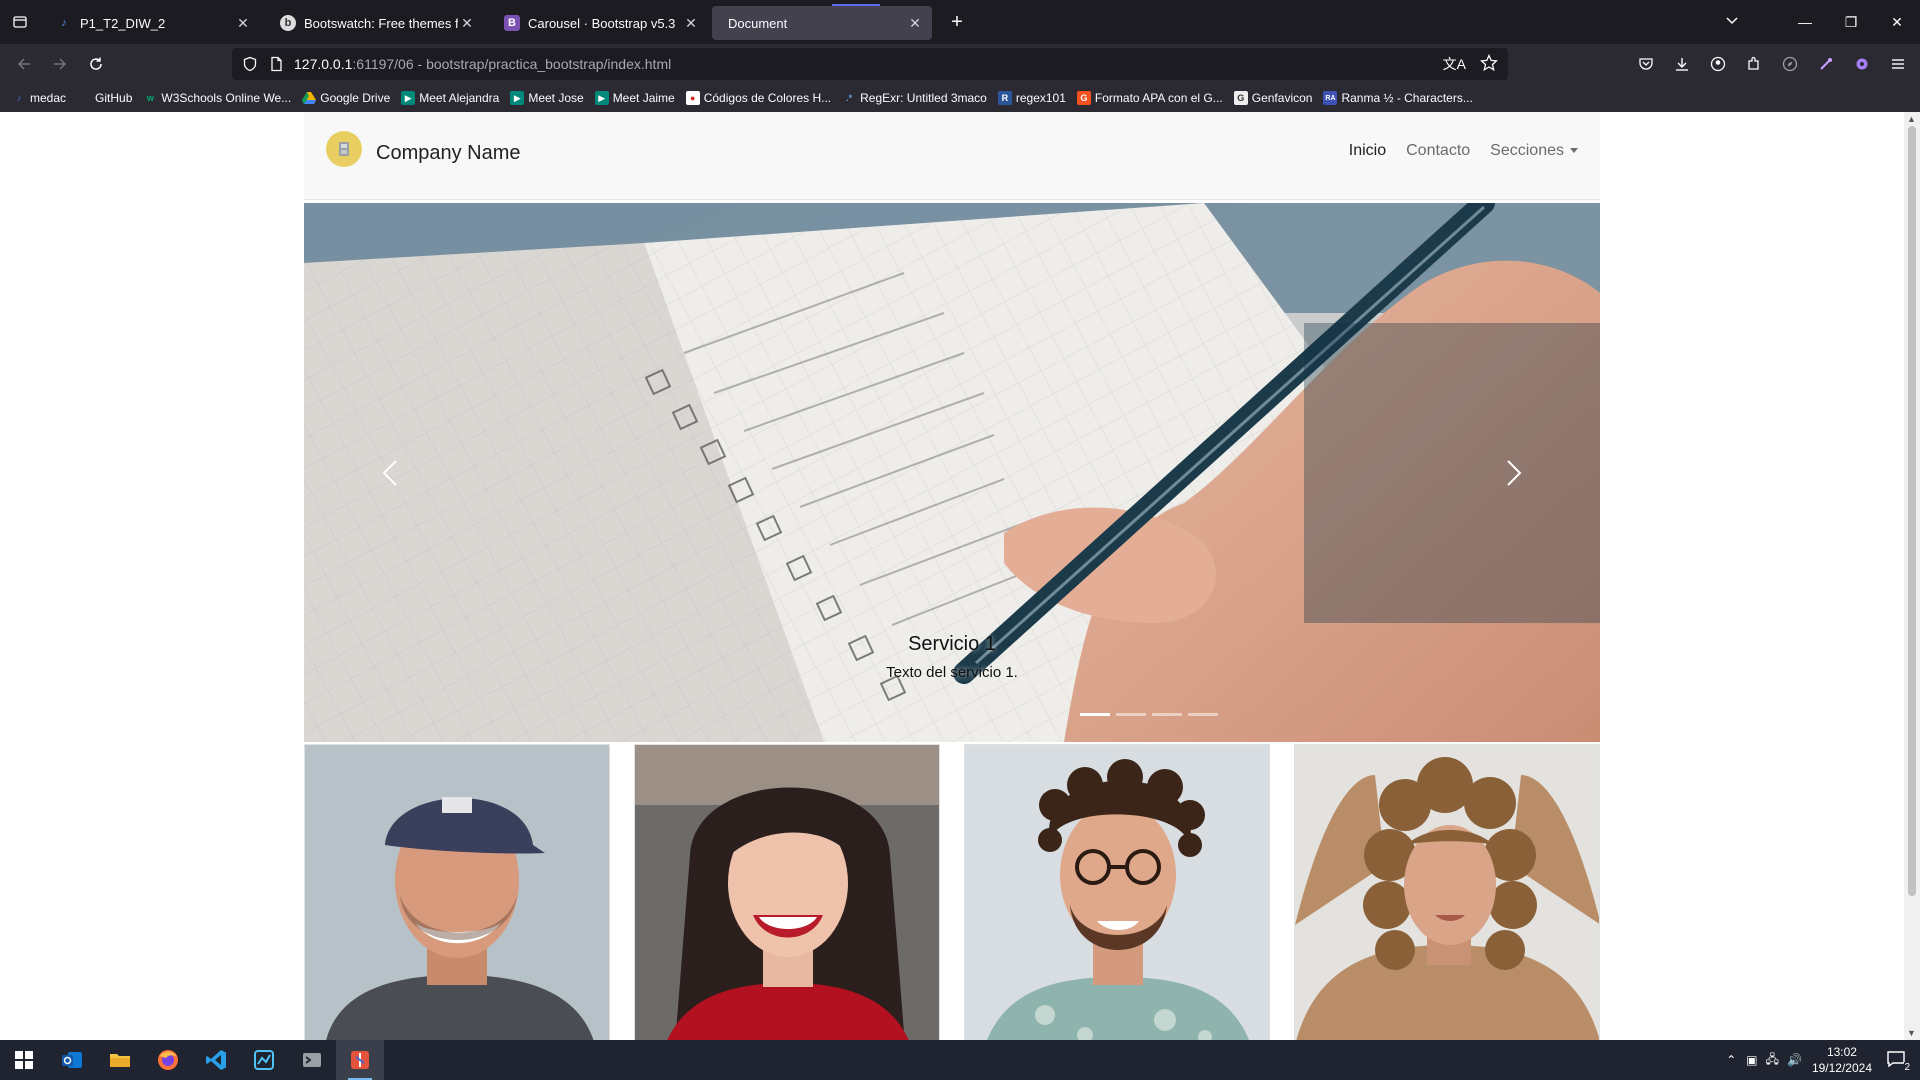  What do you see at coordinates (360, 1060) in the screenshot?
I see `taskbar-active-app` at bounding box center [360, 1060].